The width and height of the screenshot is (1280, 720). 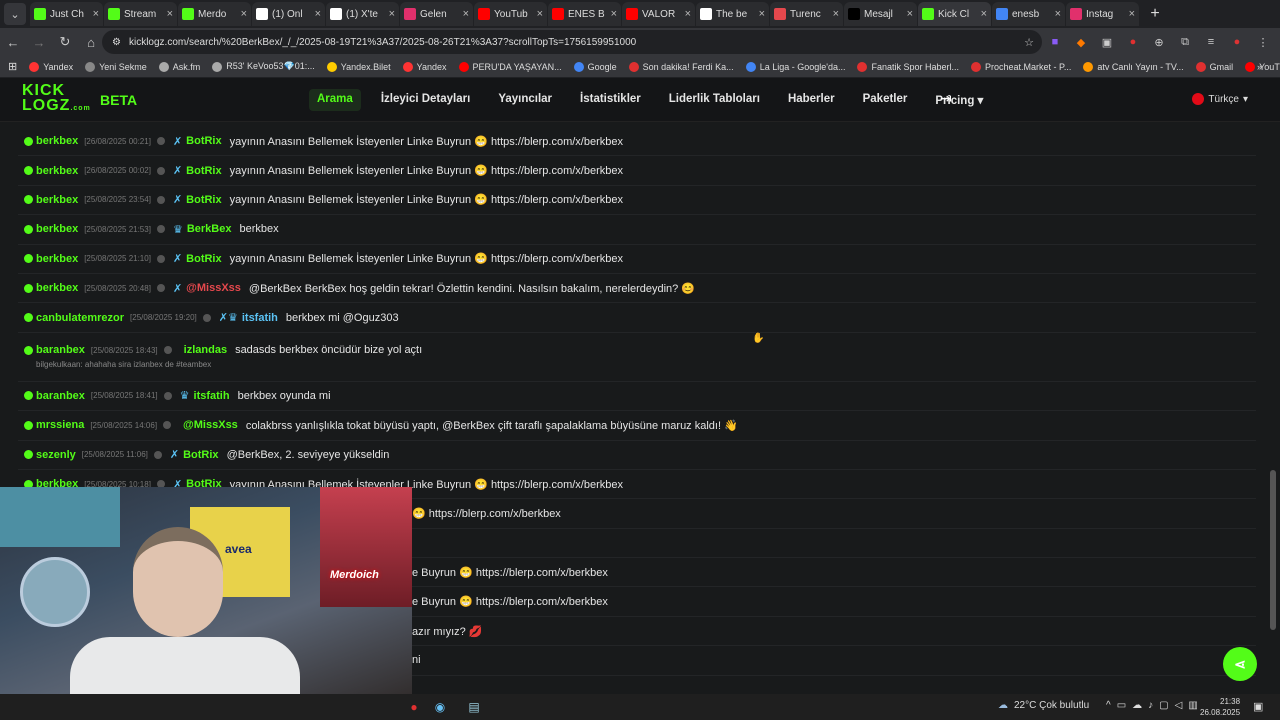 I want to click on channel-username: sezenly, so click(x=56, y=455).